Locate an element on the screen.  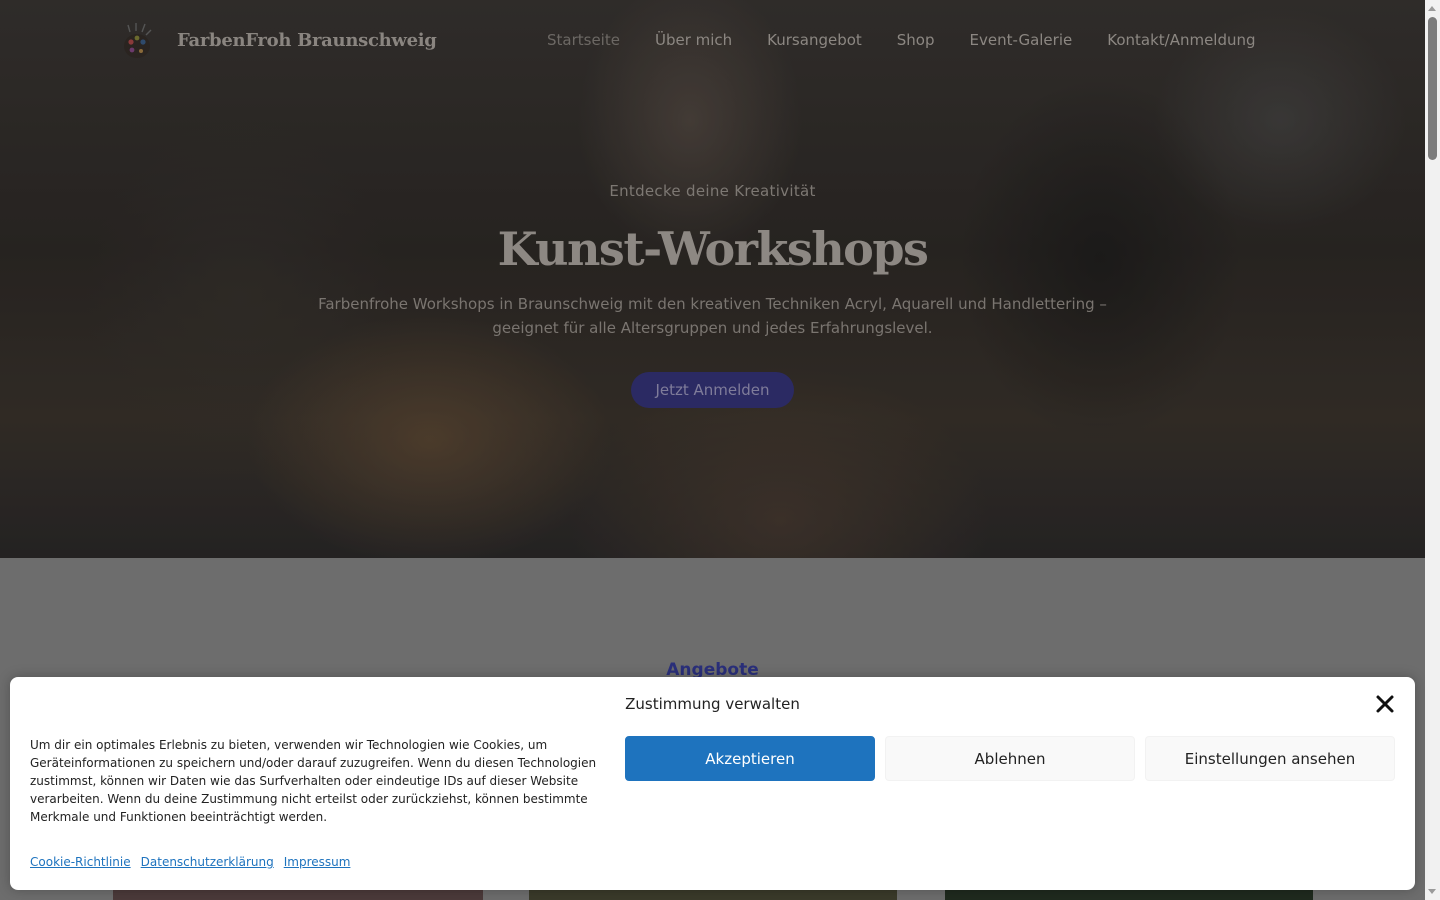
nav-item-shop: Shop is located at coordinates (916, 40).